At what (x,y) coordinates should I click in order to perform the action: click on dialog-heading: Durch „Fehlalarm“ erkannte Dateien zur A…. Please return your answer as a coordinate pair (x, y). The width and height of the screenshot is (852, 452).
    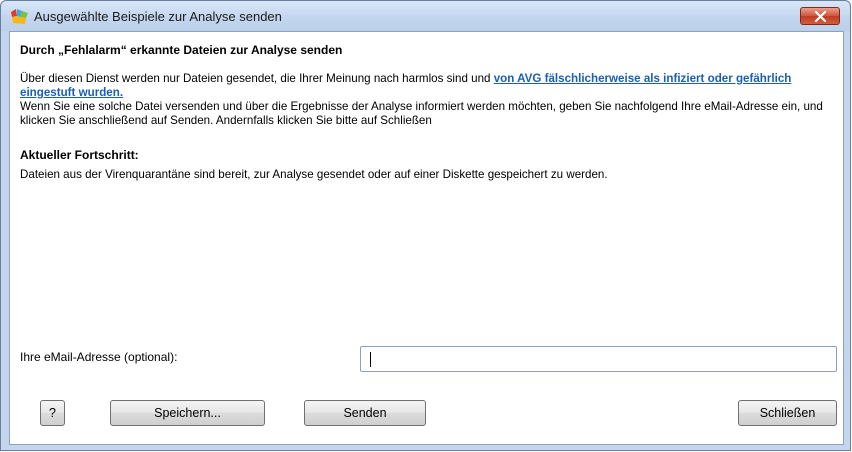
    Looking at the image, I should click on (181, 50).